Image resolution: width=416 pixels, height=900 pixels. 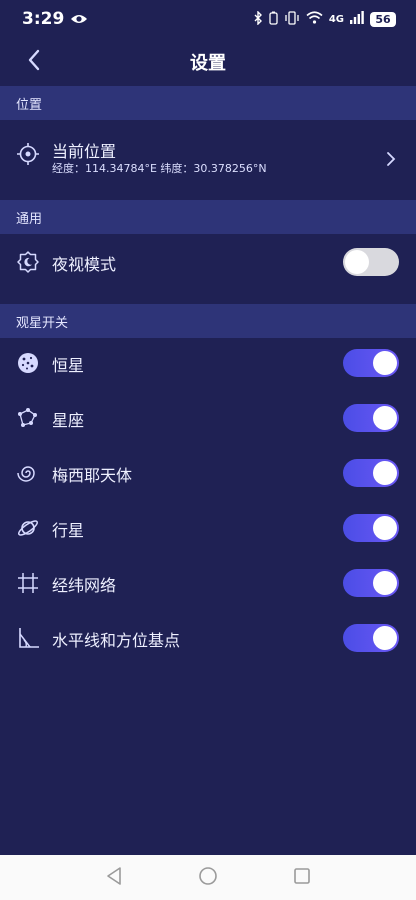 What do you see at coordinates (79, 19) in the screenshot?
I see `eye-icon` at bounding box center [79, 19].